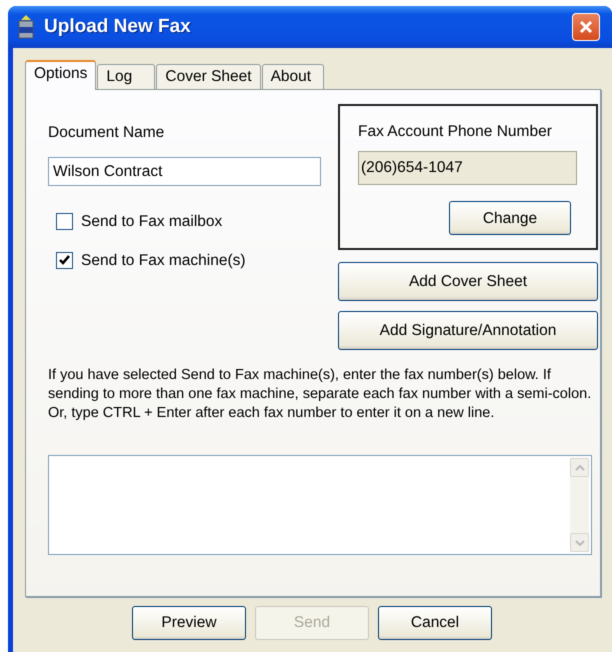 The width and height of the screenshot is (612, 652). What do you see at coordinates (184, 171) in the screenshot?
I see `document-name-field: Wilson Contract` at bounding box center [184, 171].